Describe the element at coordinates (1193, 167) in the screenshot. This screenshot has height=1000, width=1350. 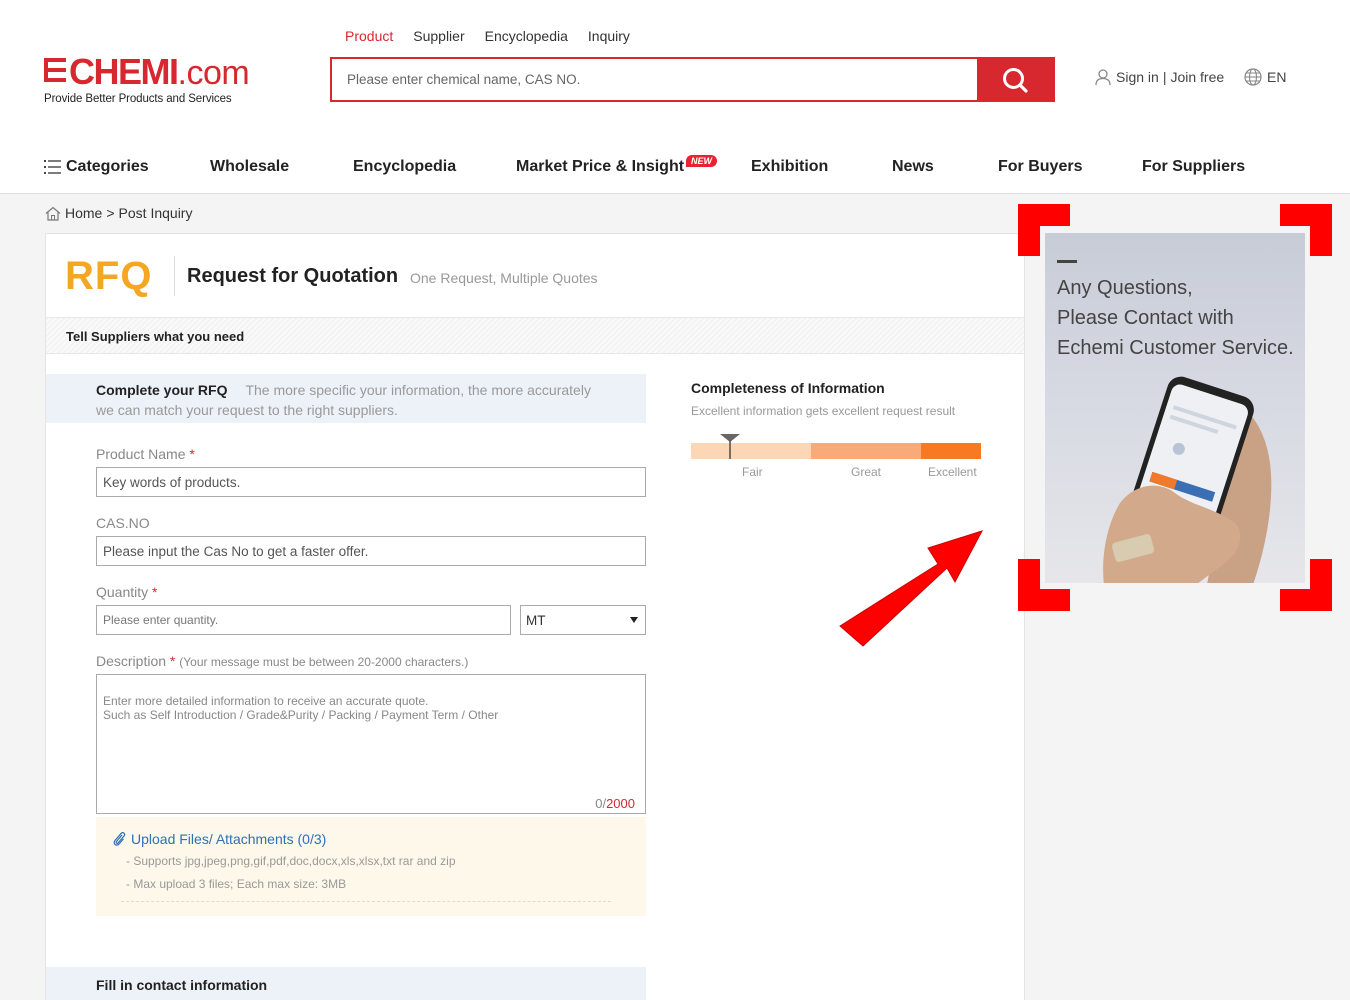
I see `nav-for-suppliers: For Suppliers` at that location.